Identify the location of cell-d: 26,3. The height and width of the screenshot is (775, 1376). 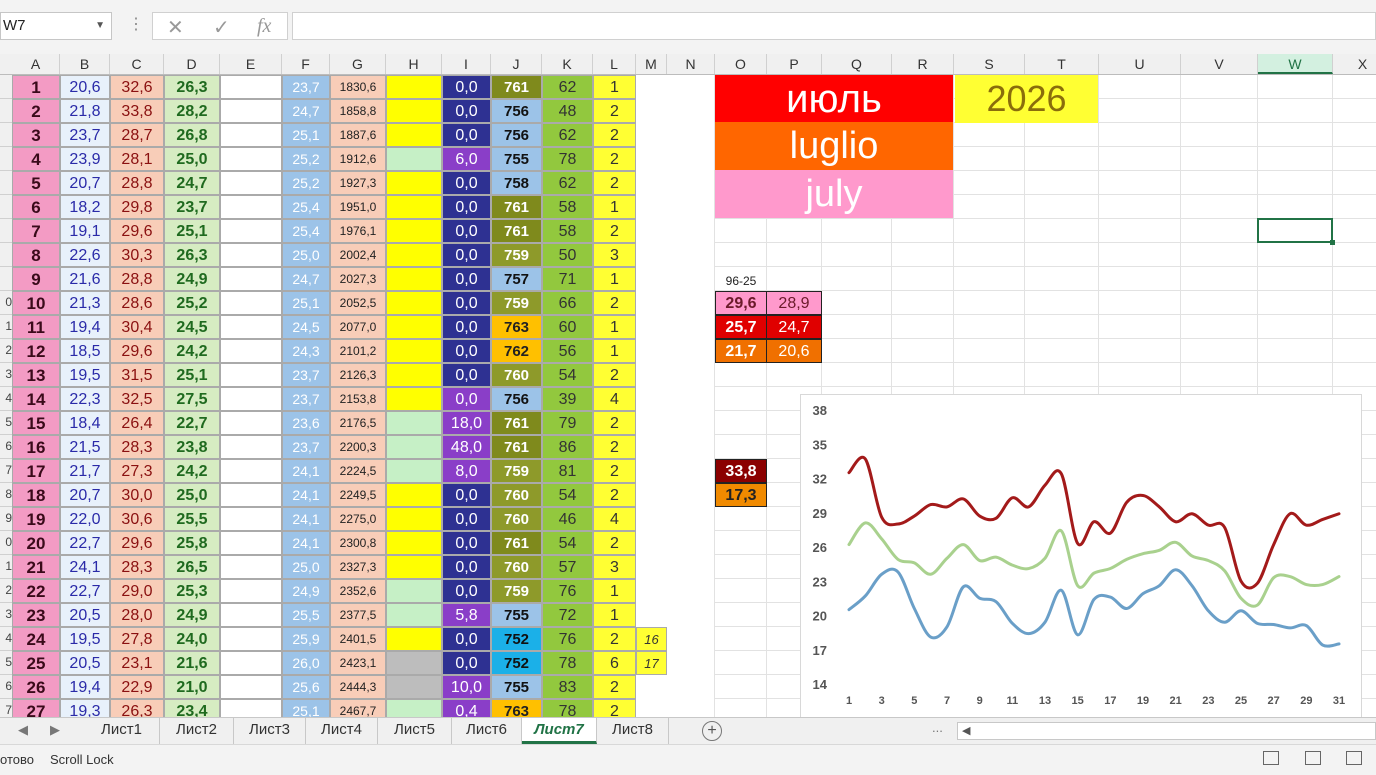
(192, 255).